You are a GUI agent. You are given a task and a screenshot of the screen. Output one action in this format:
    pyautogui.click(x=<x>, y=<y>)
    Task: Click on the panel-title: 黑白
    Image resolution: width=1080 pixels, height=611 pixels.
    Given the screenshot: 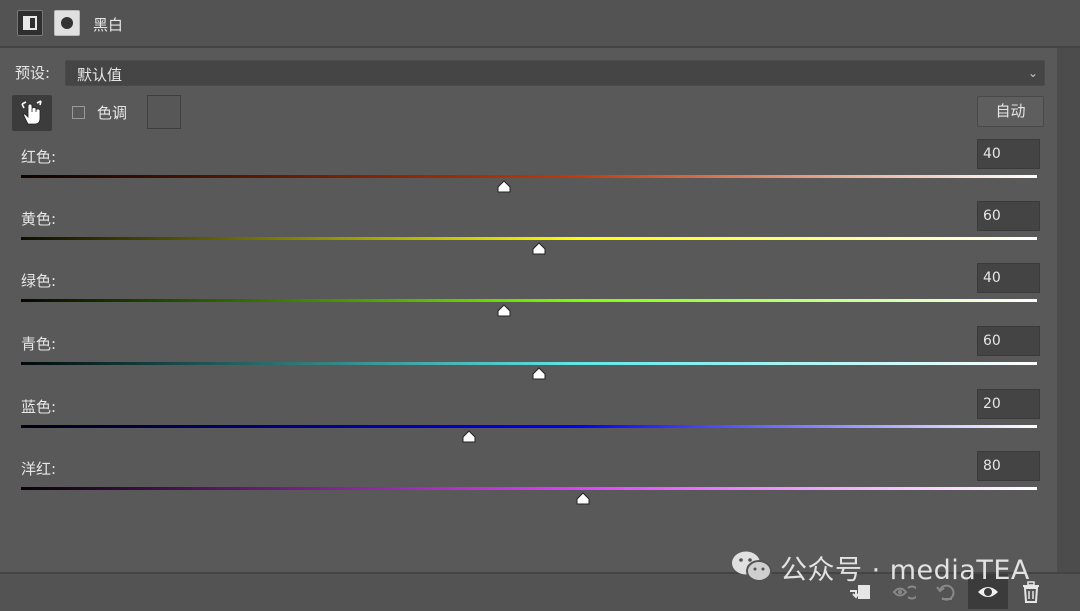 What is the action you would take?
    pyautogui.click(x=108, y=25)
    